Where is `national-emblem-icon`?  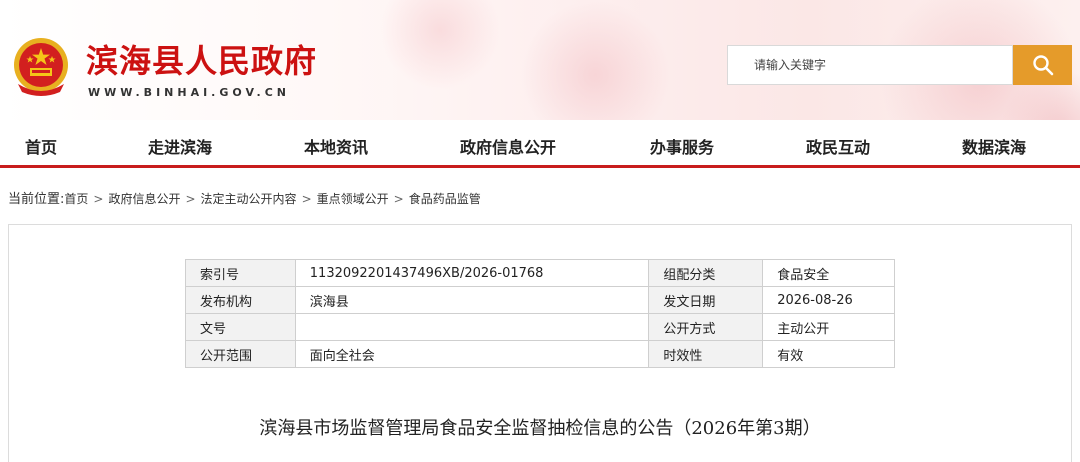
national-emblem-icon is located at coordinates (41, 67).